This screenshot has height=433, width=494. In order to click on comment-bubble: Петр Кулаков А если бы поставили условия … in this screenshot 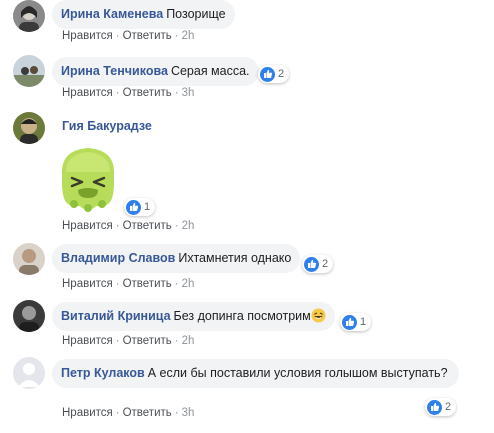, I will do `click(255, 373)`.